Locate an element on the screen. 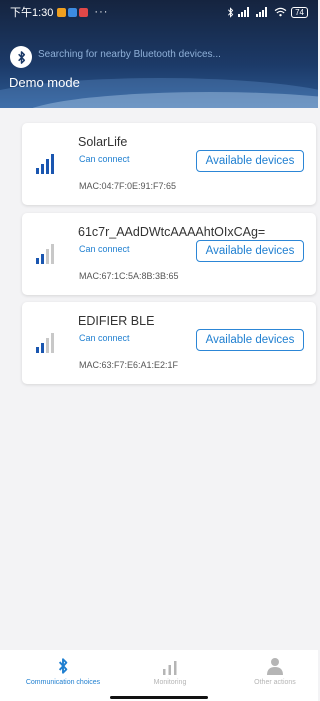  wifi-icon is located at coordinates (280, 12).